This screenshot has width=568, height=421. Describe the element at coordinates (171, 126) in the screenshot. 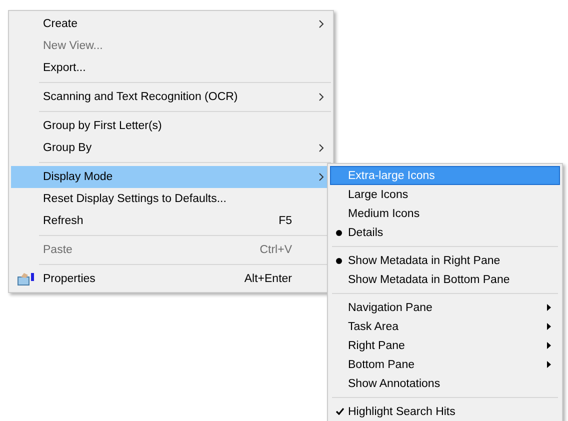

I see `menu-item: Group by First Letter(s)` at that location.